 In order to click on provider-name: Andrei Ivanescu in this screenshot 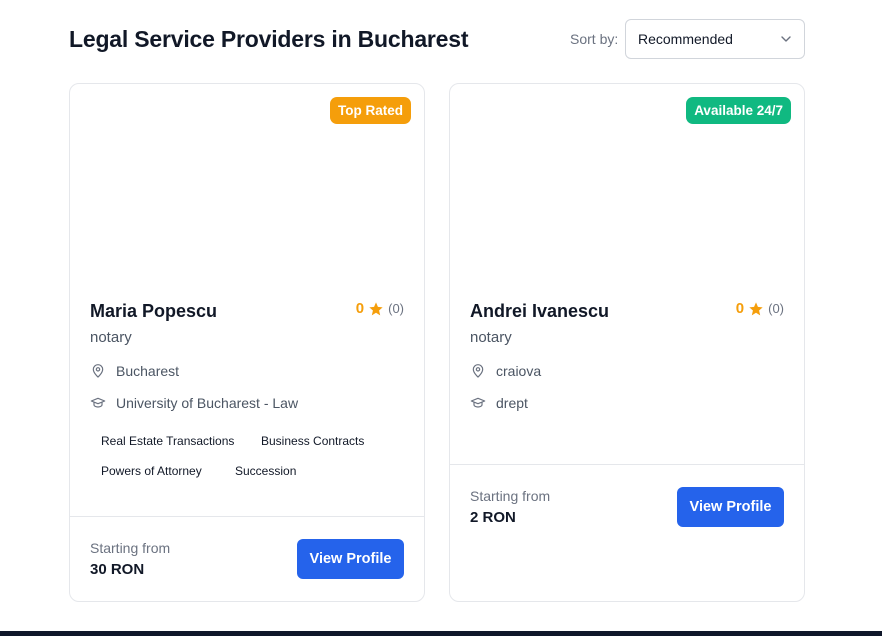, I will do `click(540, 311)`.